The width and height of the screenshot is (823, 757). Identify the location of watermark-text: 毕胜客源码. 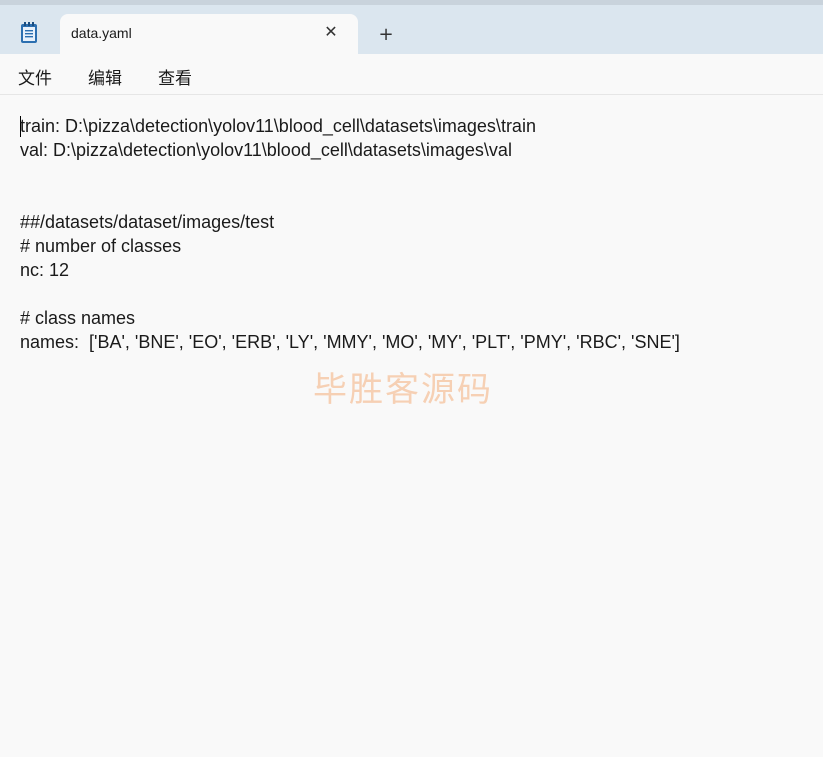
(403, 390).